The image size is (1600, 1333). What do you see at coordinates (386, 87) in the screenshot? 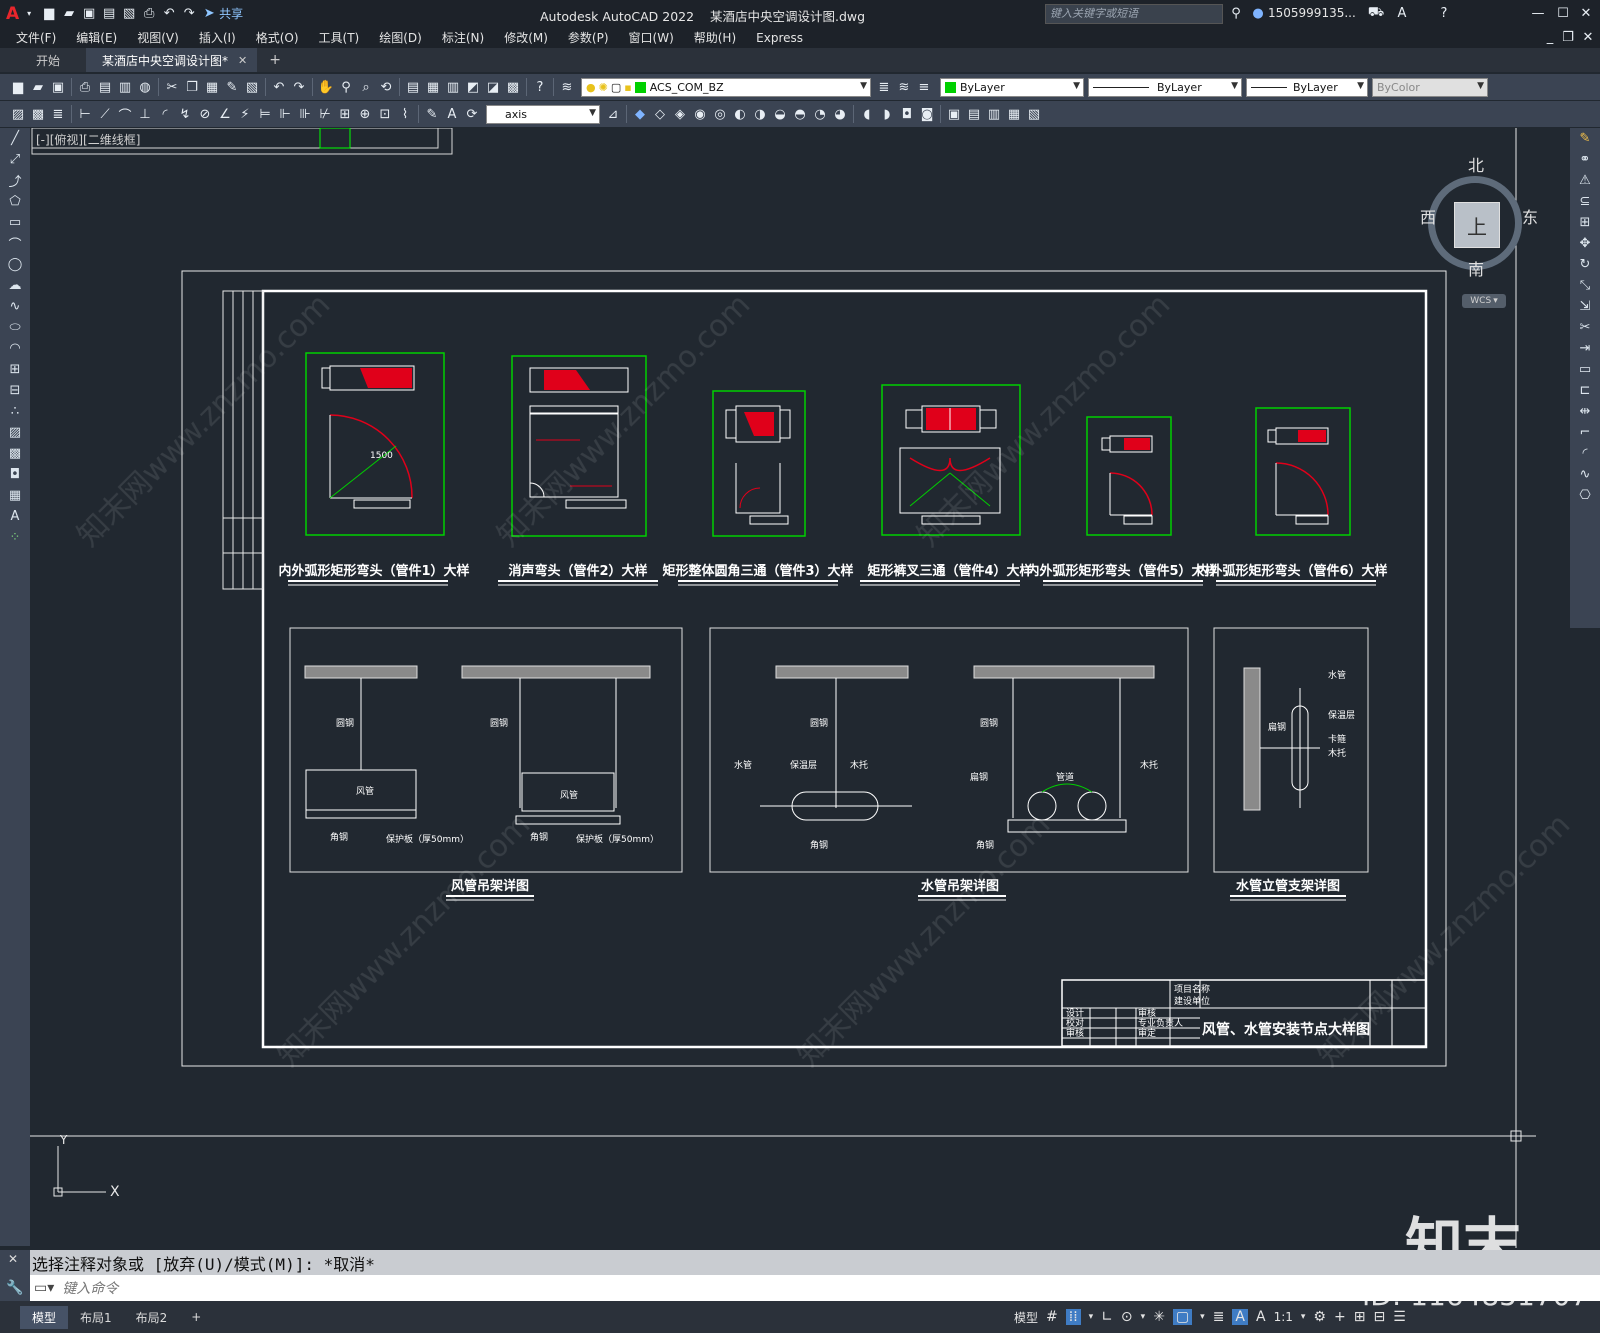
I see `zoom-previous-icon: ⟲` at bounding box center [386, 87].